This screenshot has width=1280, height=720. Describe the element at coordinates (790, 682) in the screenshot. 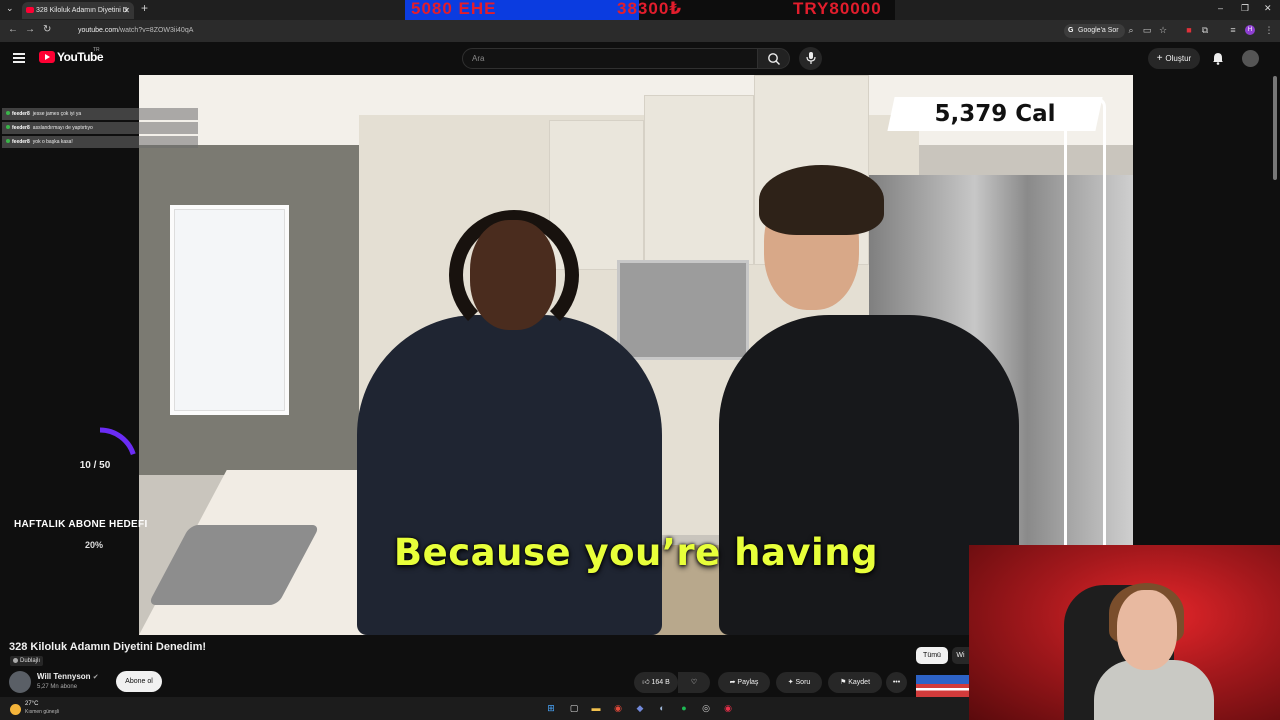

I see `sparkle-icon: ✦` at that location.